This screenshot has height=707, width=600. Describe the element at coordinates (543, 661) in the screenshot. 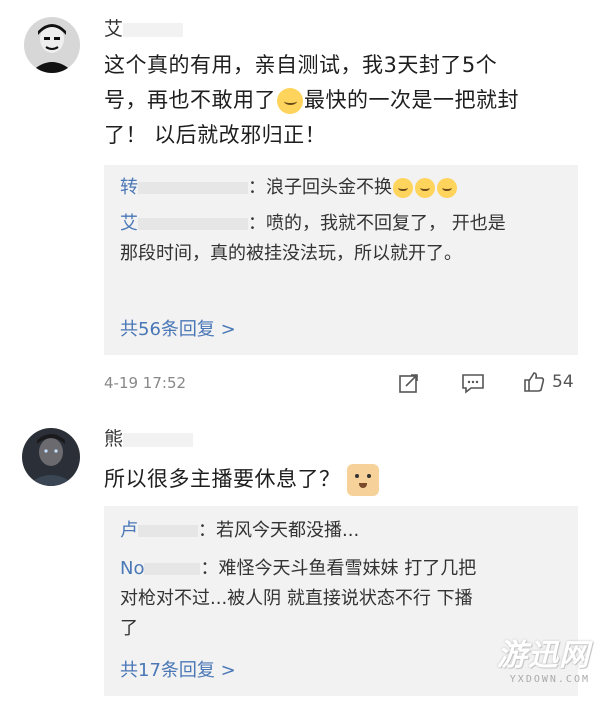

I see `watermark-logo: 游迅网 YXDOWN.COM` at that location.